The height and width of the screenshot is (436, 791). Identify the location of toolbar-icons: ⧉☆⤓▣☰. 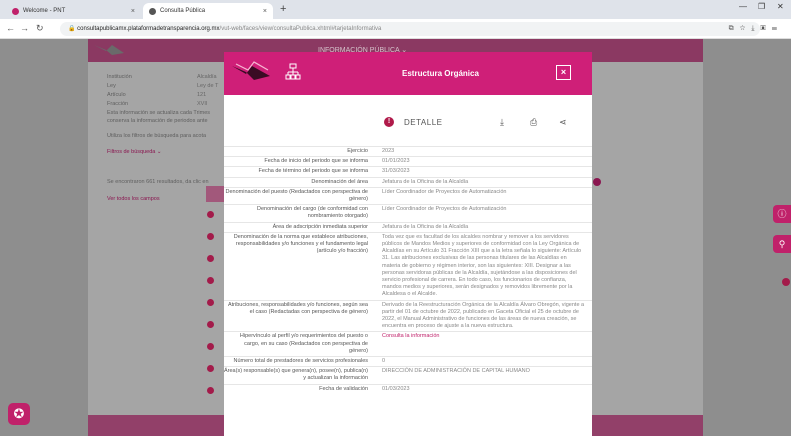
(756, 29).